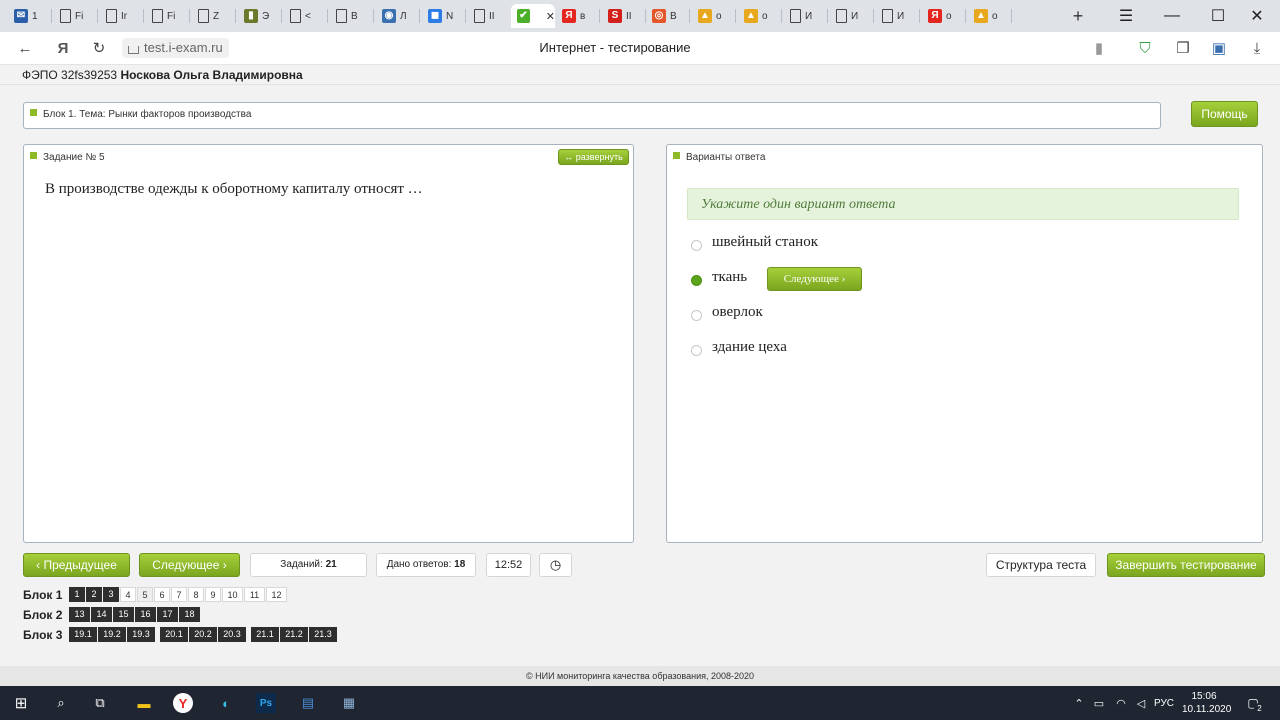 This screenshot has width=1280, height=720. I want to click on finish-button: Завершить тестирование, so click(1186, 565).